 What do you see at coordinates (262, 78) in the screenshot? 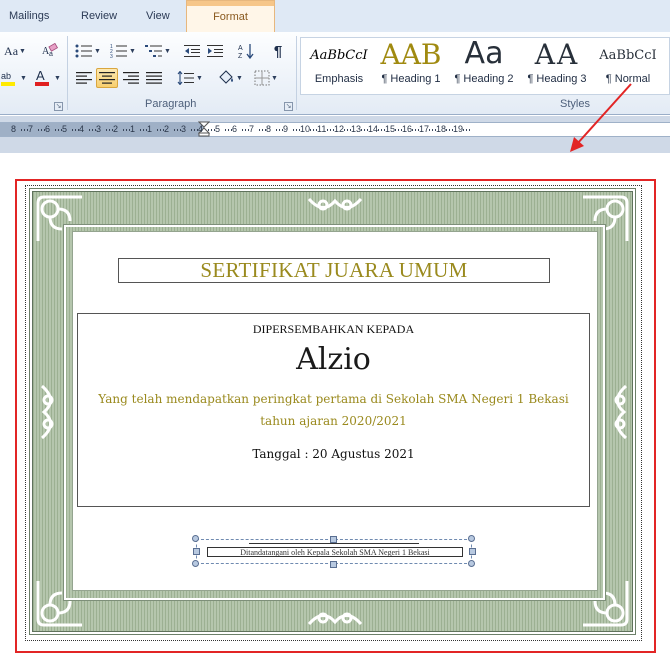
I see `borders-icon` at bounding box center [262, 78].